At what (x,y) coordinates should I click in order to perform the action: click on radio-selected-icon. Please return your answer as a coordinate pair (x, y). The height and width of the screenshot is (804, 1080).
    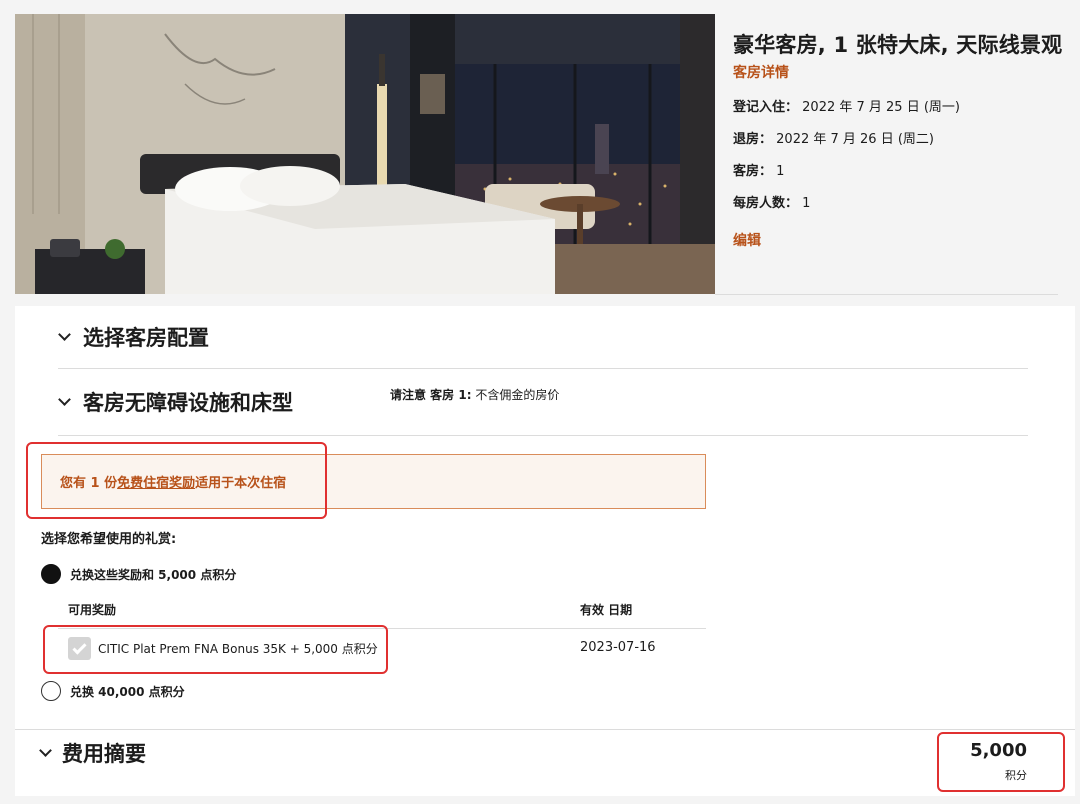
    Looking at the image, I should click on (51, 574).